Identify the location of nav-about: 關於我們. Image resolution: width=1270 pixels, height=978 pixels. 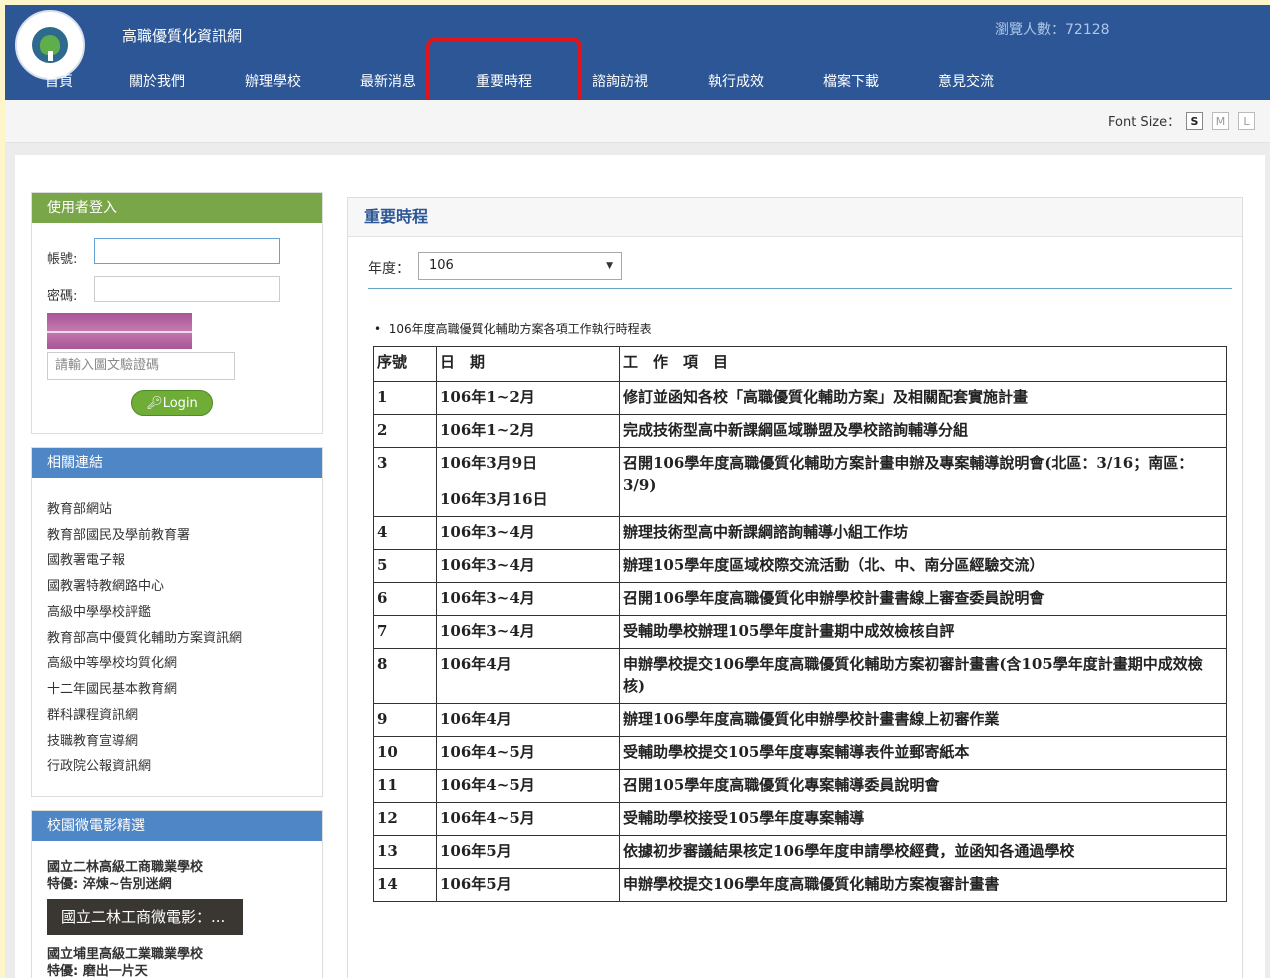
(157, 81).